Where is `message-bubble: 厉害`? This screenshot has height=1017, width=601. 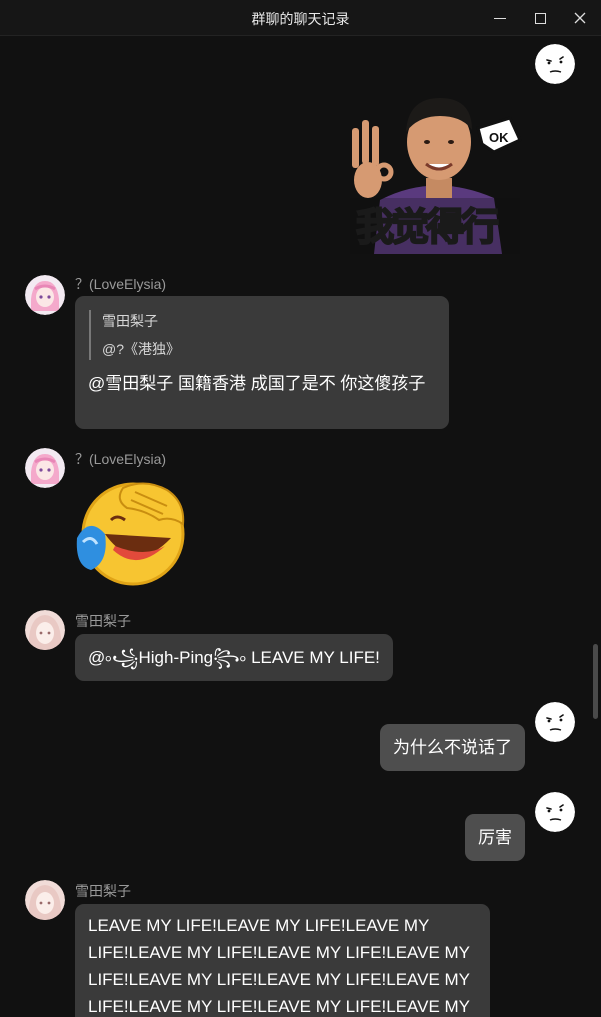
message-bubble: 厉害 is located at coordinates (495, 837).